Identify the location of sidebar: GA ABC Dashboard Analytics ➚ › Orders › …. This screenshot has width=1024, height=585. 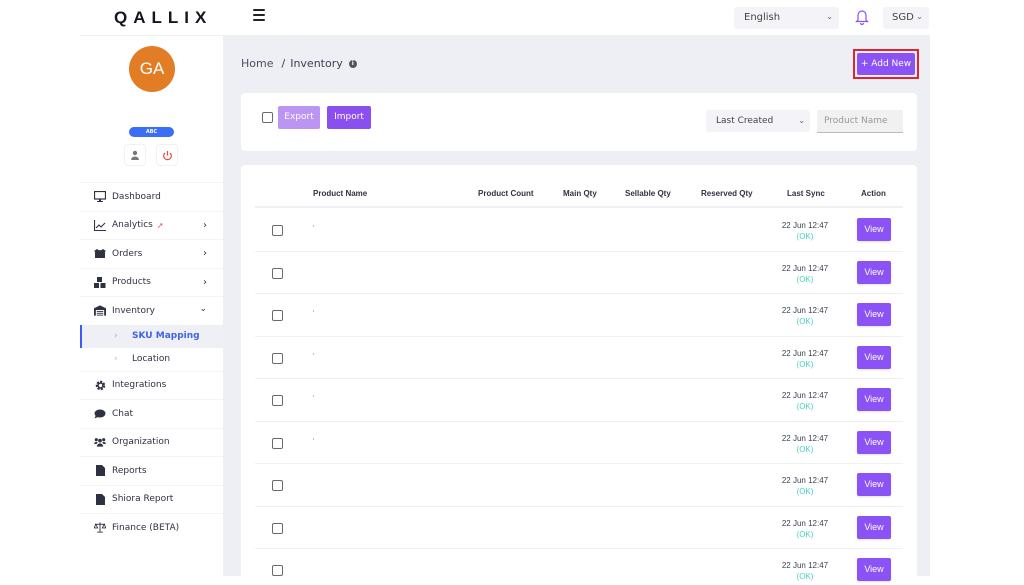
(151, 306).